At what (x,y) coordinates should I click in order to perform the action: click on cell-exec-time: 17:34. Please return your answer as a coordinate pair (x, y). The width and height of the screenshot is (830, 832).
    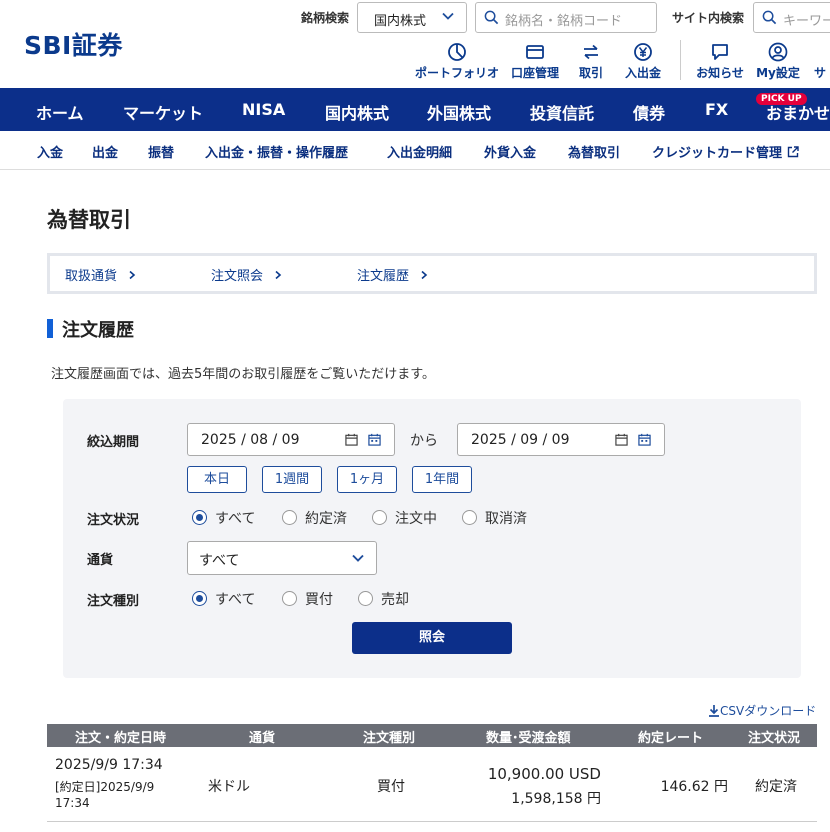
    Looking at the image, I should click on (72, 803).